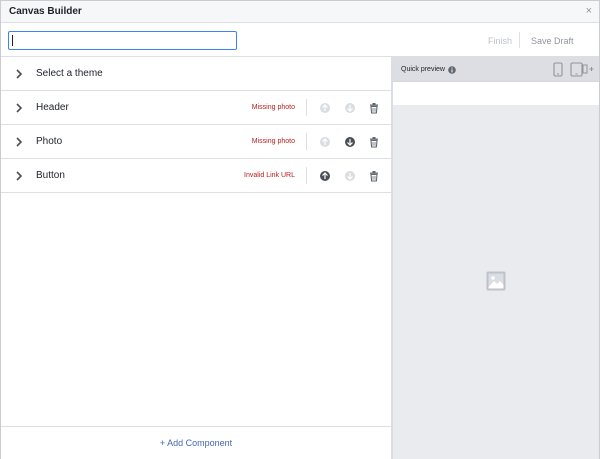 The width and height of the screenshot is (600, 459). What do you see at coordinates (45, 11) in the screenshot?
I see `dialog-title: Canvas Builder` at bounding box center [45, 11].